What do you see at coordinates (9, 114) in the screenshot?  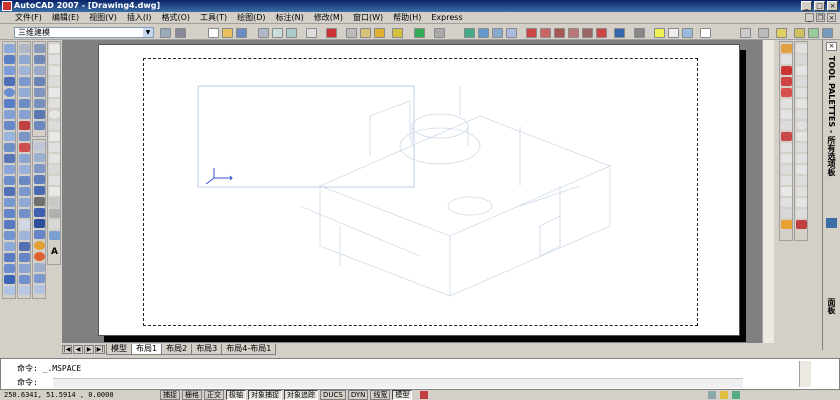 I see `torus-icon` at bounding box center [9, 114].